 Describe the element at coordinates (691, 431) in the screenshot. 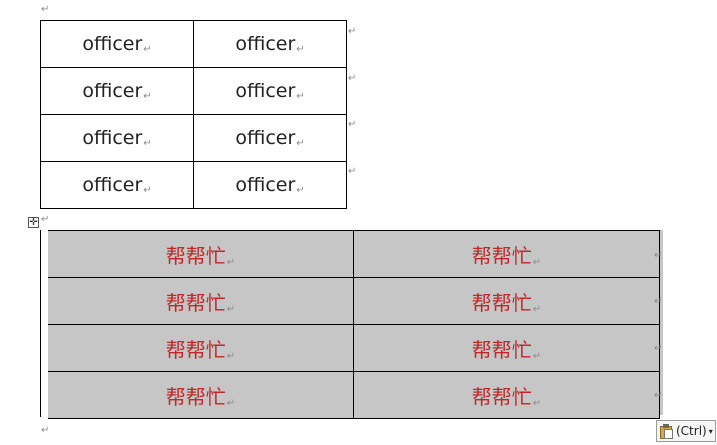

I see `paste-options-label: (Ctrl)` at that location.